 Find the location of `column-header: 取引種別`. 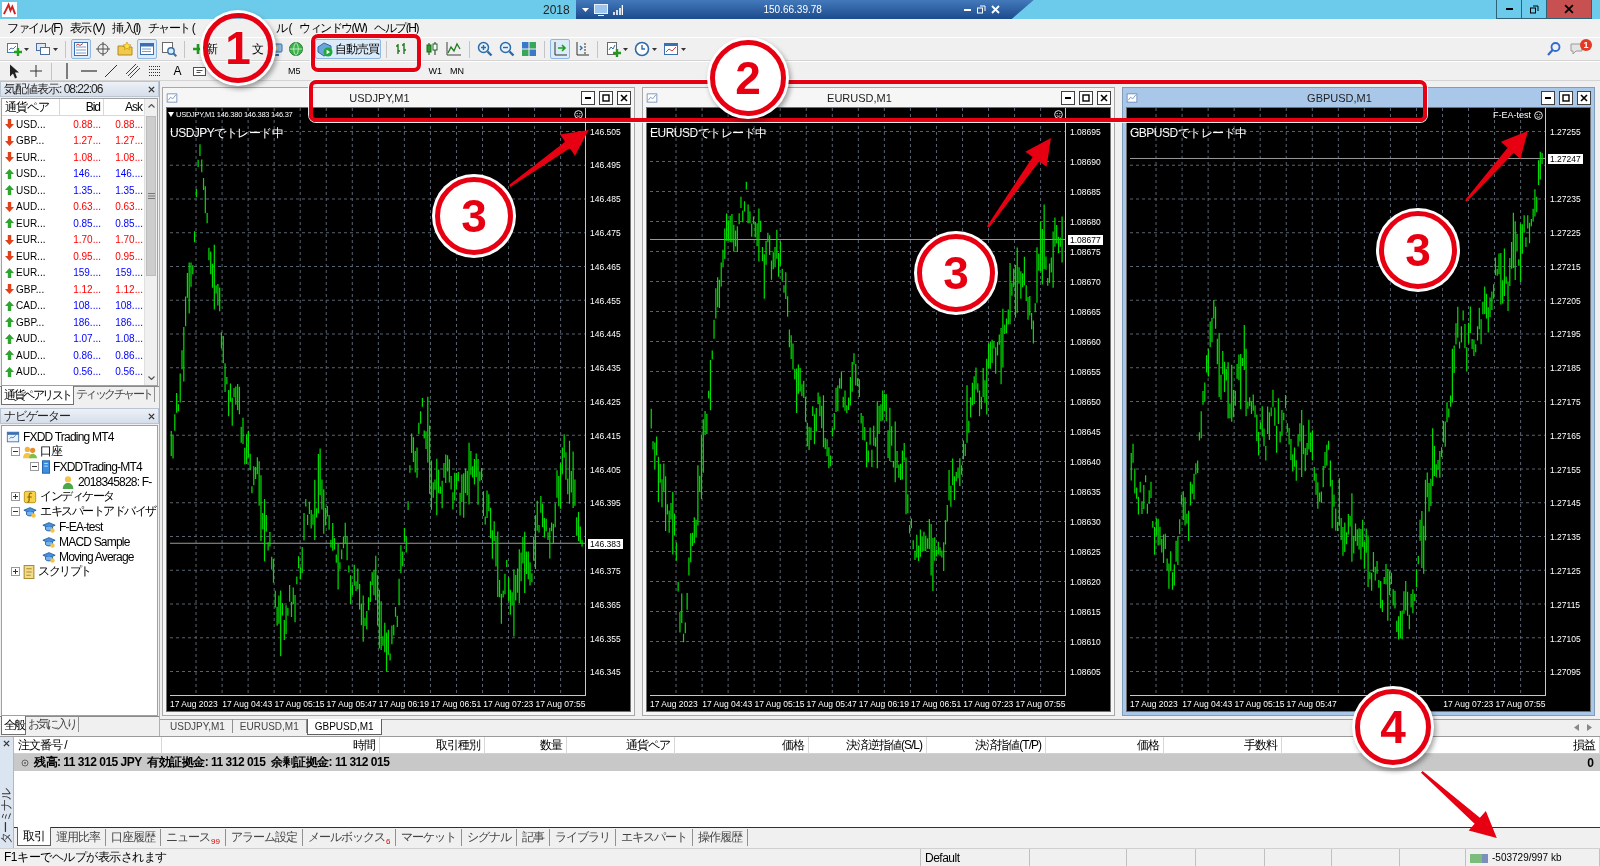

column-header: 取引種別 is located at coordinates (458, 745).